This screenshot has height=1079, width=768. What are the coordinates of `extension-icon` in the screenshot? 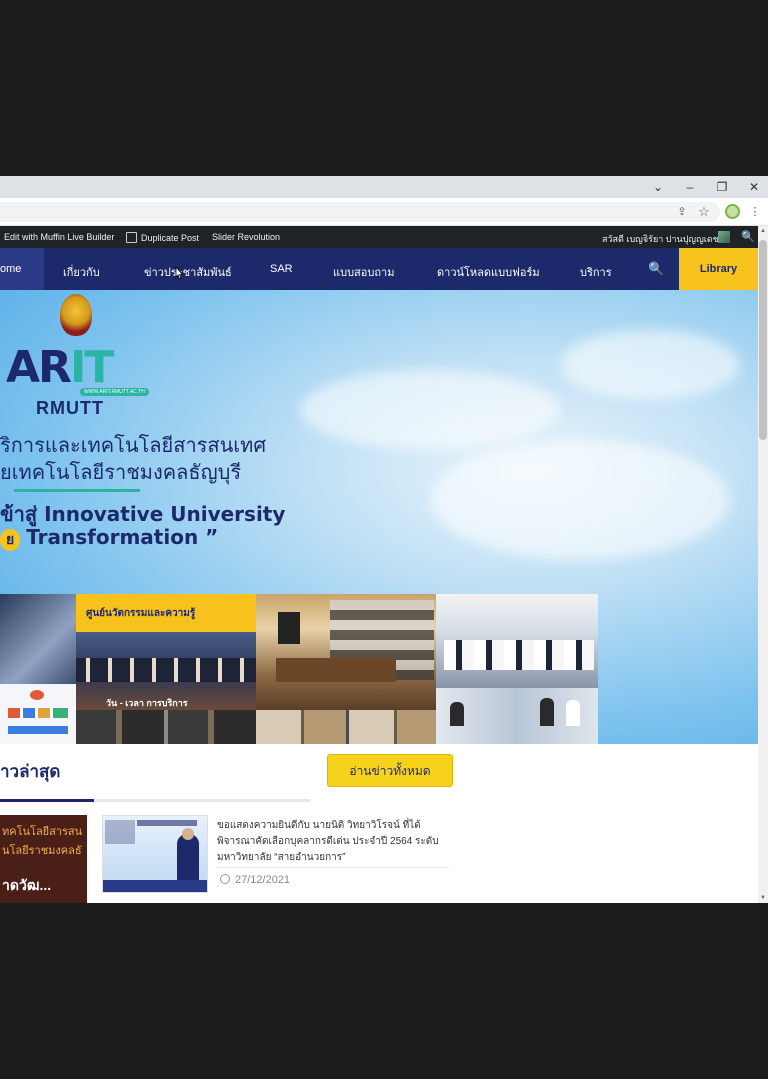 It's located at (732, 211).